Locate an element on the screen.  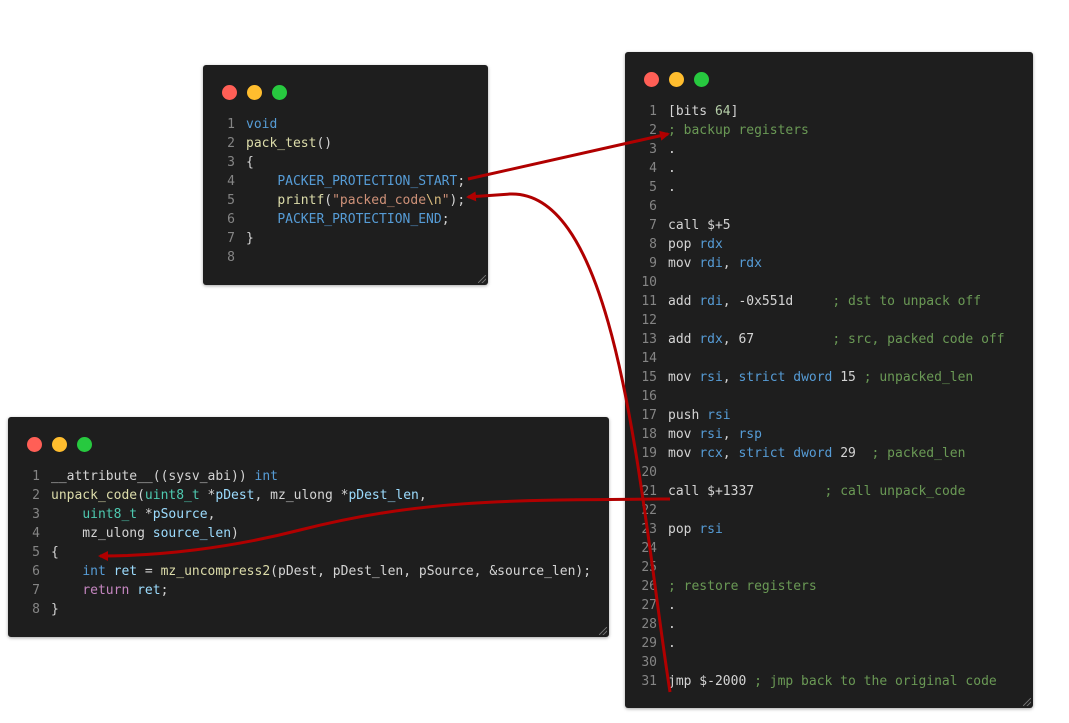
code-text: mov rcx, strict dword 29 ; packed_len is located at coordinates (816, 453).